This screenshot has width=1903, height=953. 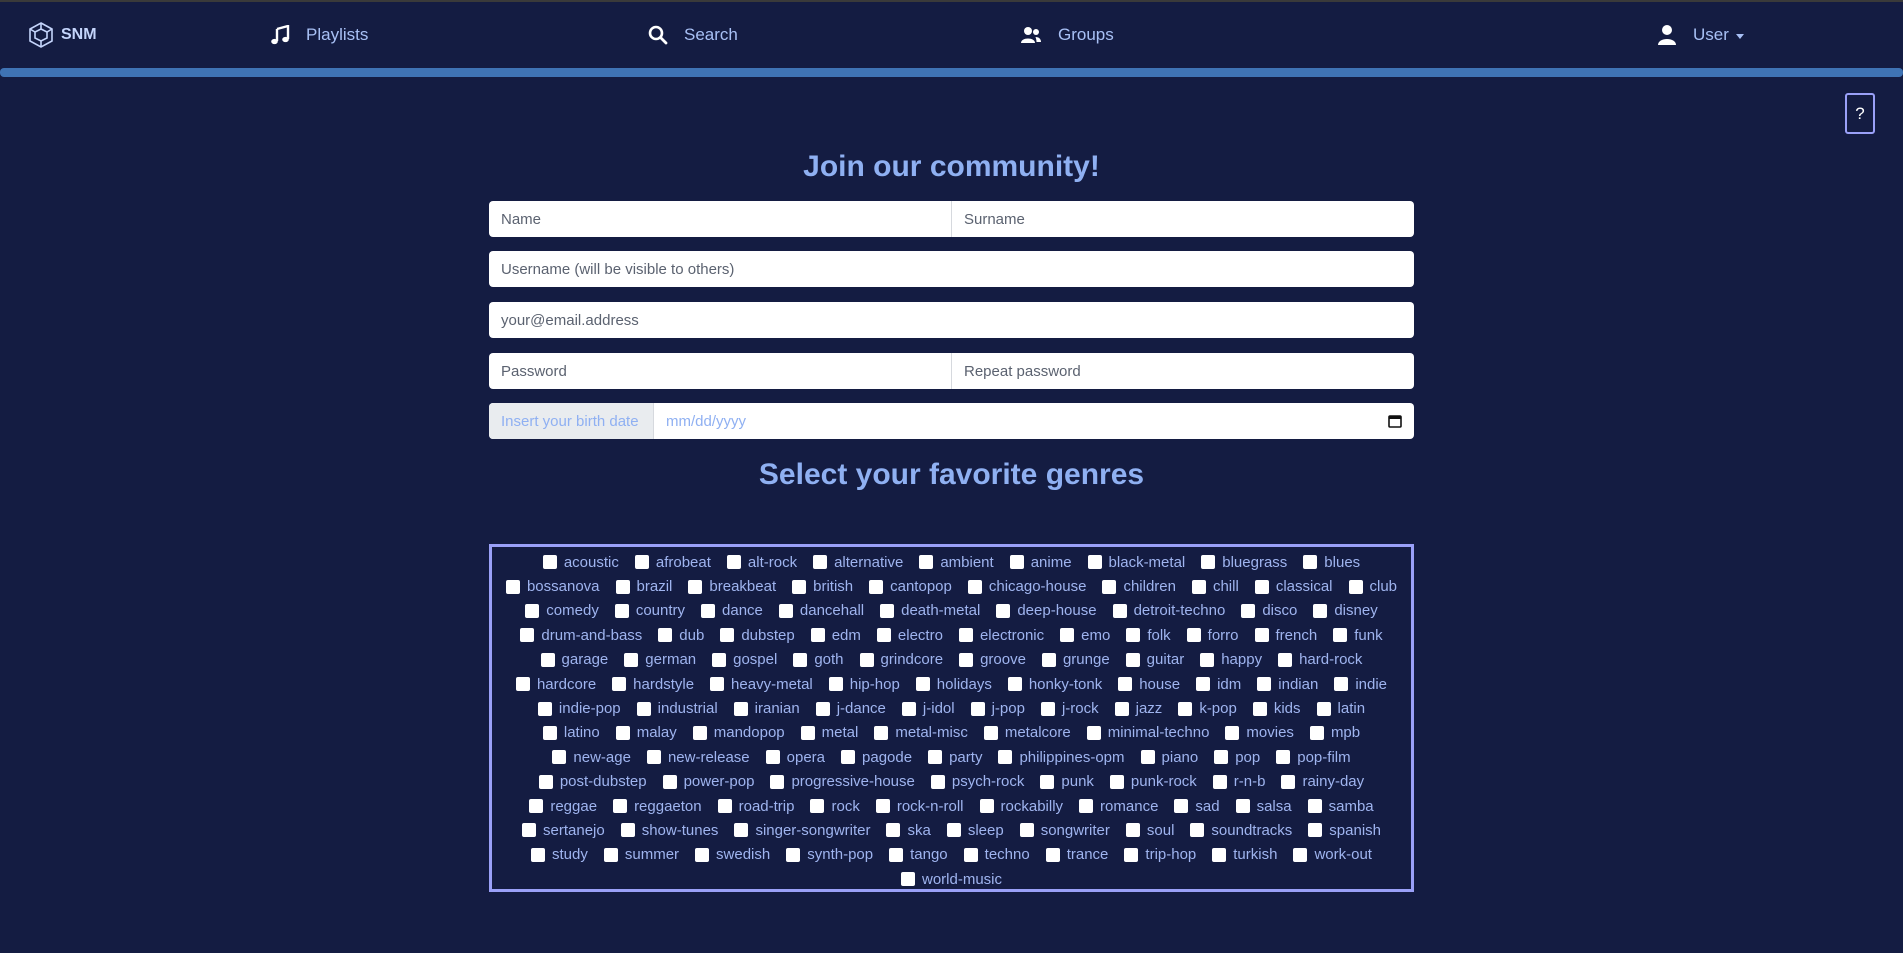 I want to click on genre-option: forro, so click(x=1212, y=635).